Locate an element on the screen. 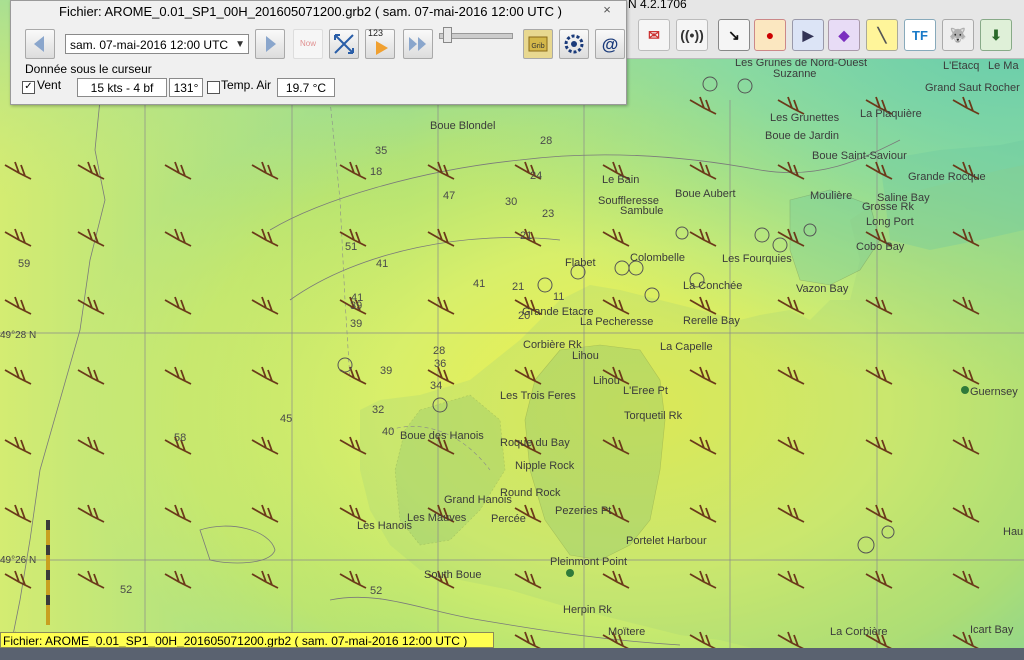 The width and height of the screenshot is (1024, 660). place-label: South Boue is located at coordinates (453, 575).